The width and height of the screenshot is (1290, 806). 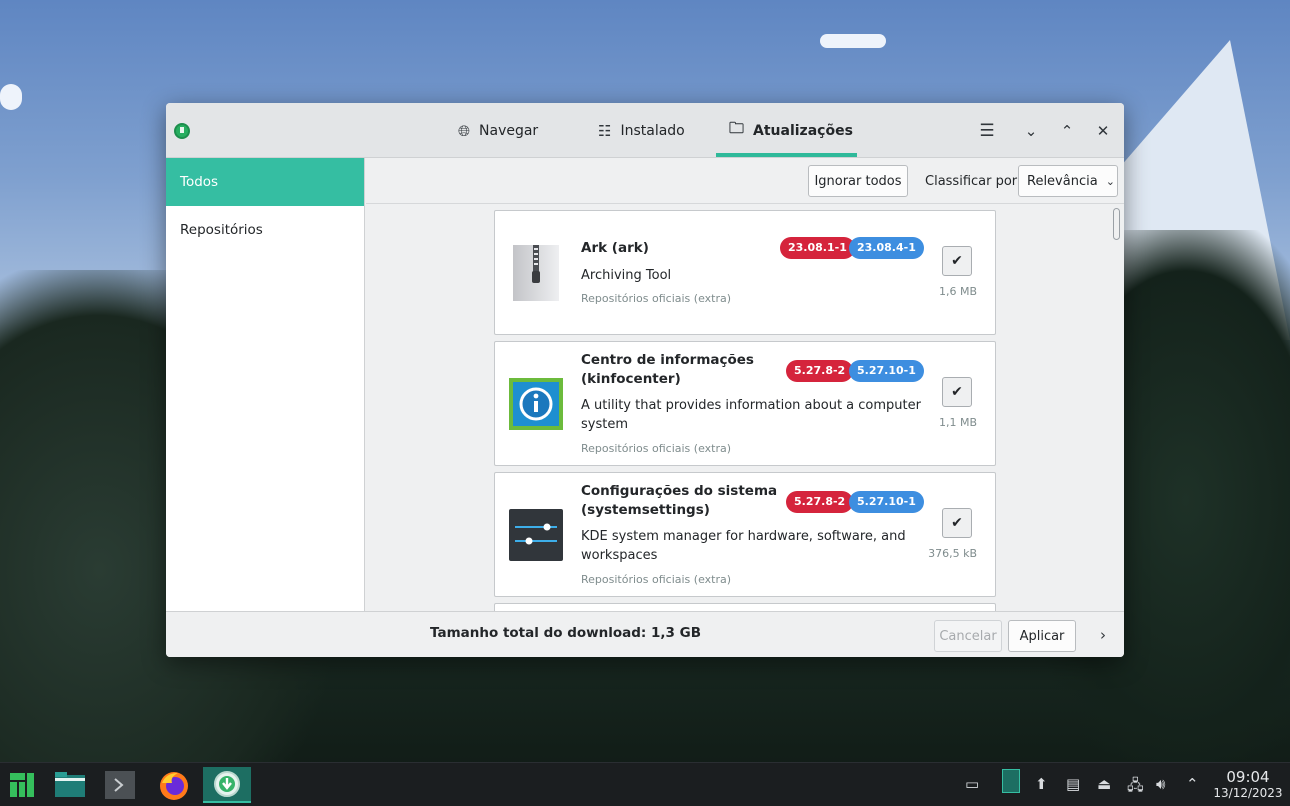 What do you see at coordinates (1031, 131) in the screenshot?
I see `minimize-icon: ⌄` at bounding box center [1031, 131].